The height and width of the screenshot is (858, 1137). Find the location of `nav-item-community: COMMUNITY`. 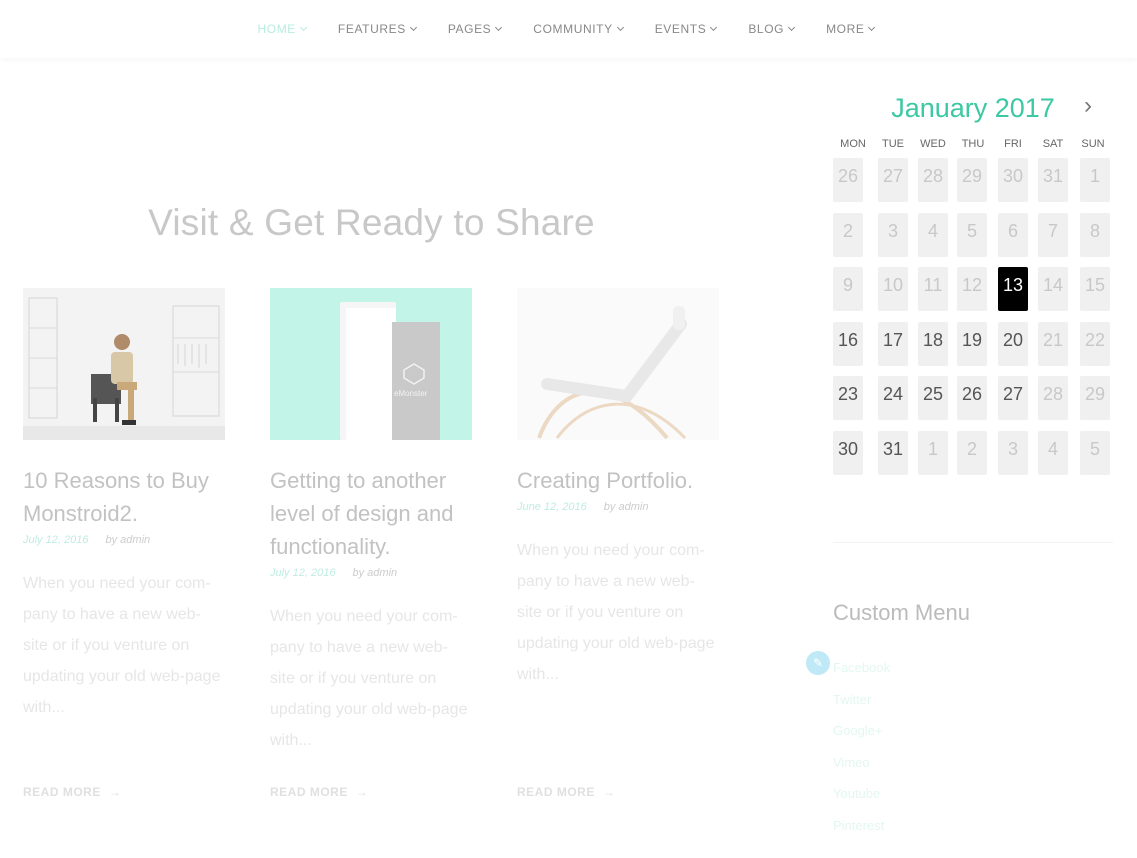

nav-item-community: COMMUNITY is located at coordinates (578, 29).